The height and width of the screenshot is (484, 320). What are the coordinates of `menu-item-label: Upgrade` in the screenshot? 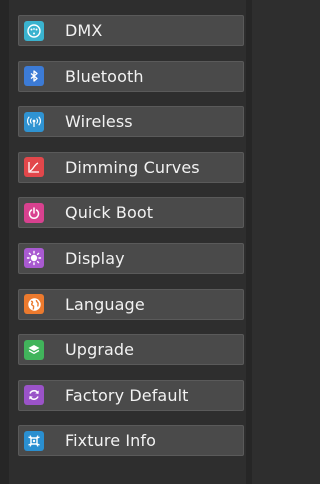 It's located at (100, 350).